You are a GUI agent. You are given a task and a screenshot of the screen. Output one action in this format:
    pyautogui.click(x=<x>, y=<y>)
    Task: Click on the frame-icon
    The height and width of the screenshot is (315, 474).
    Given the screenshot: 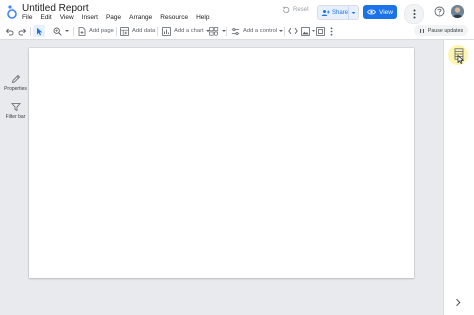 What is the action you would take?
    pyautogui.click(x=320, y=31)
    